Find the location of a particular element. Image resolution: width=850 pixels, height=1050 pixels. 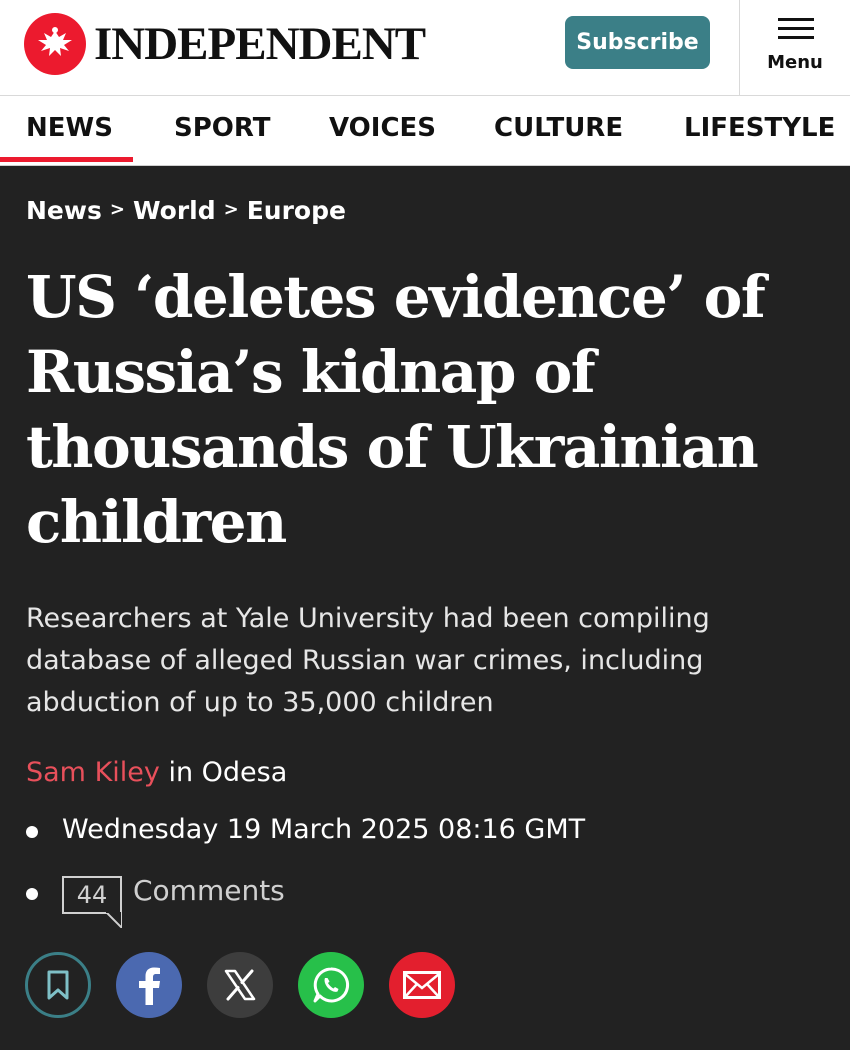

comments-link: Comments is located at coordinates (209, 890).